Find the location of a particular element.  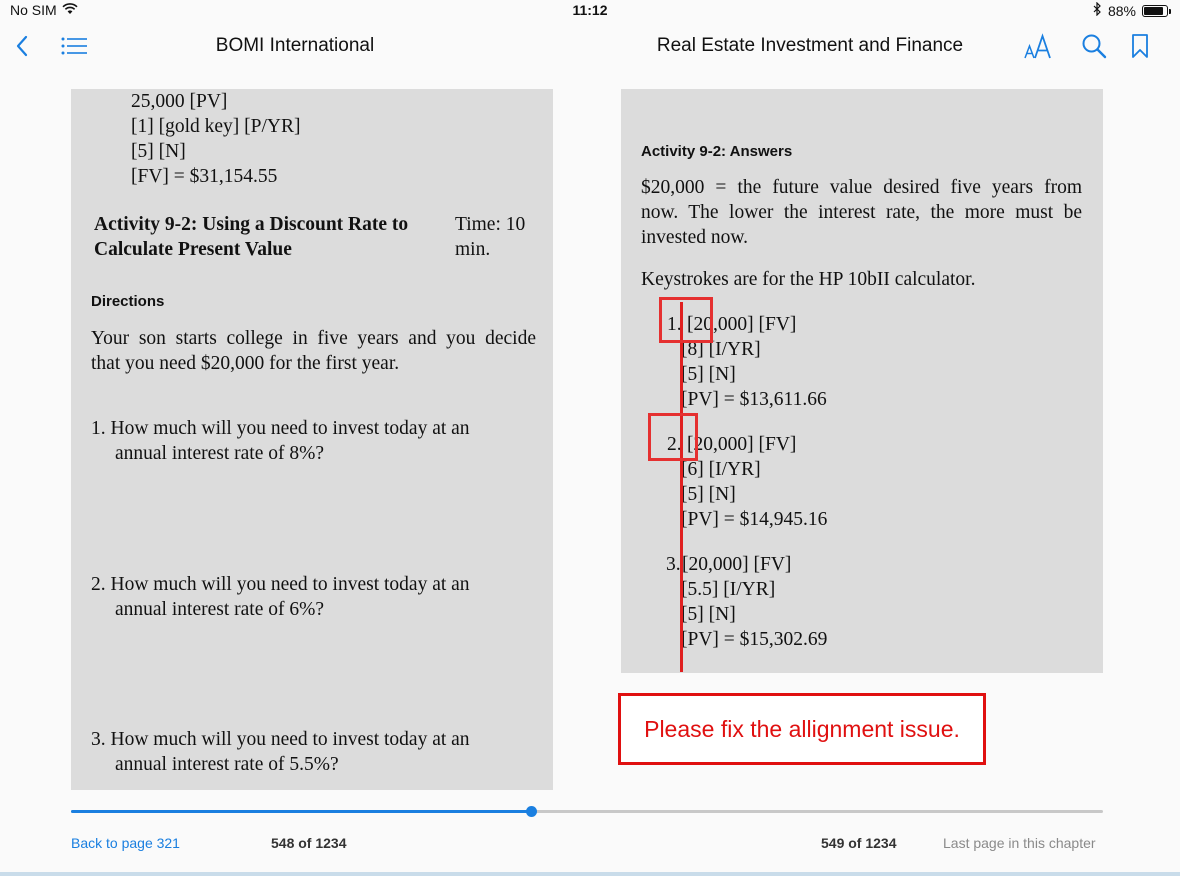

battery-percent: 88% is located at coordinates (1121, 10).